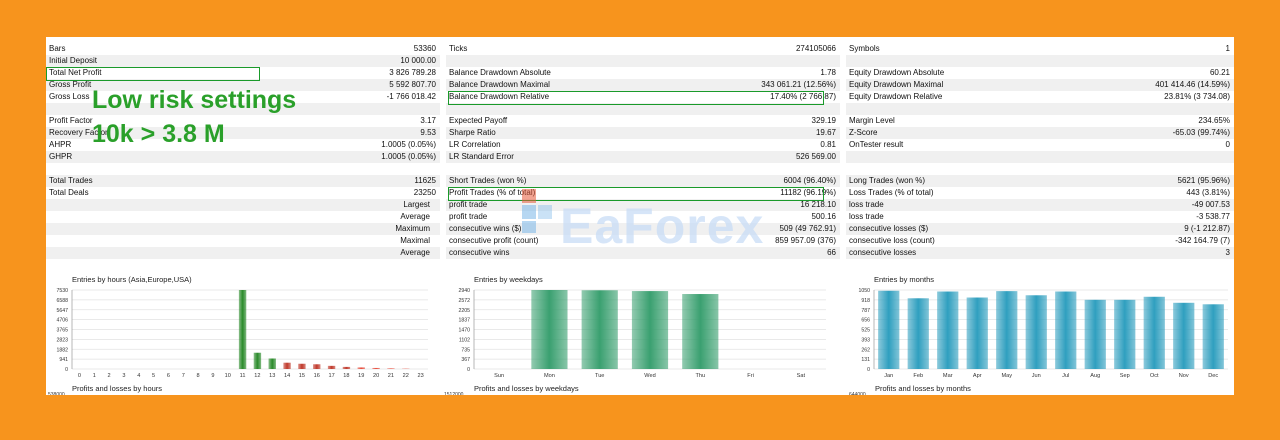  Describe the element at coordinates (416, 204) in the screenshot. I see `stat-label: Largest` at that location.